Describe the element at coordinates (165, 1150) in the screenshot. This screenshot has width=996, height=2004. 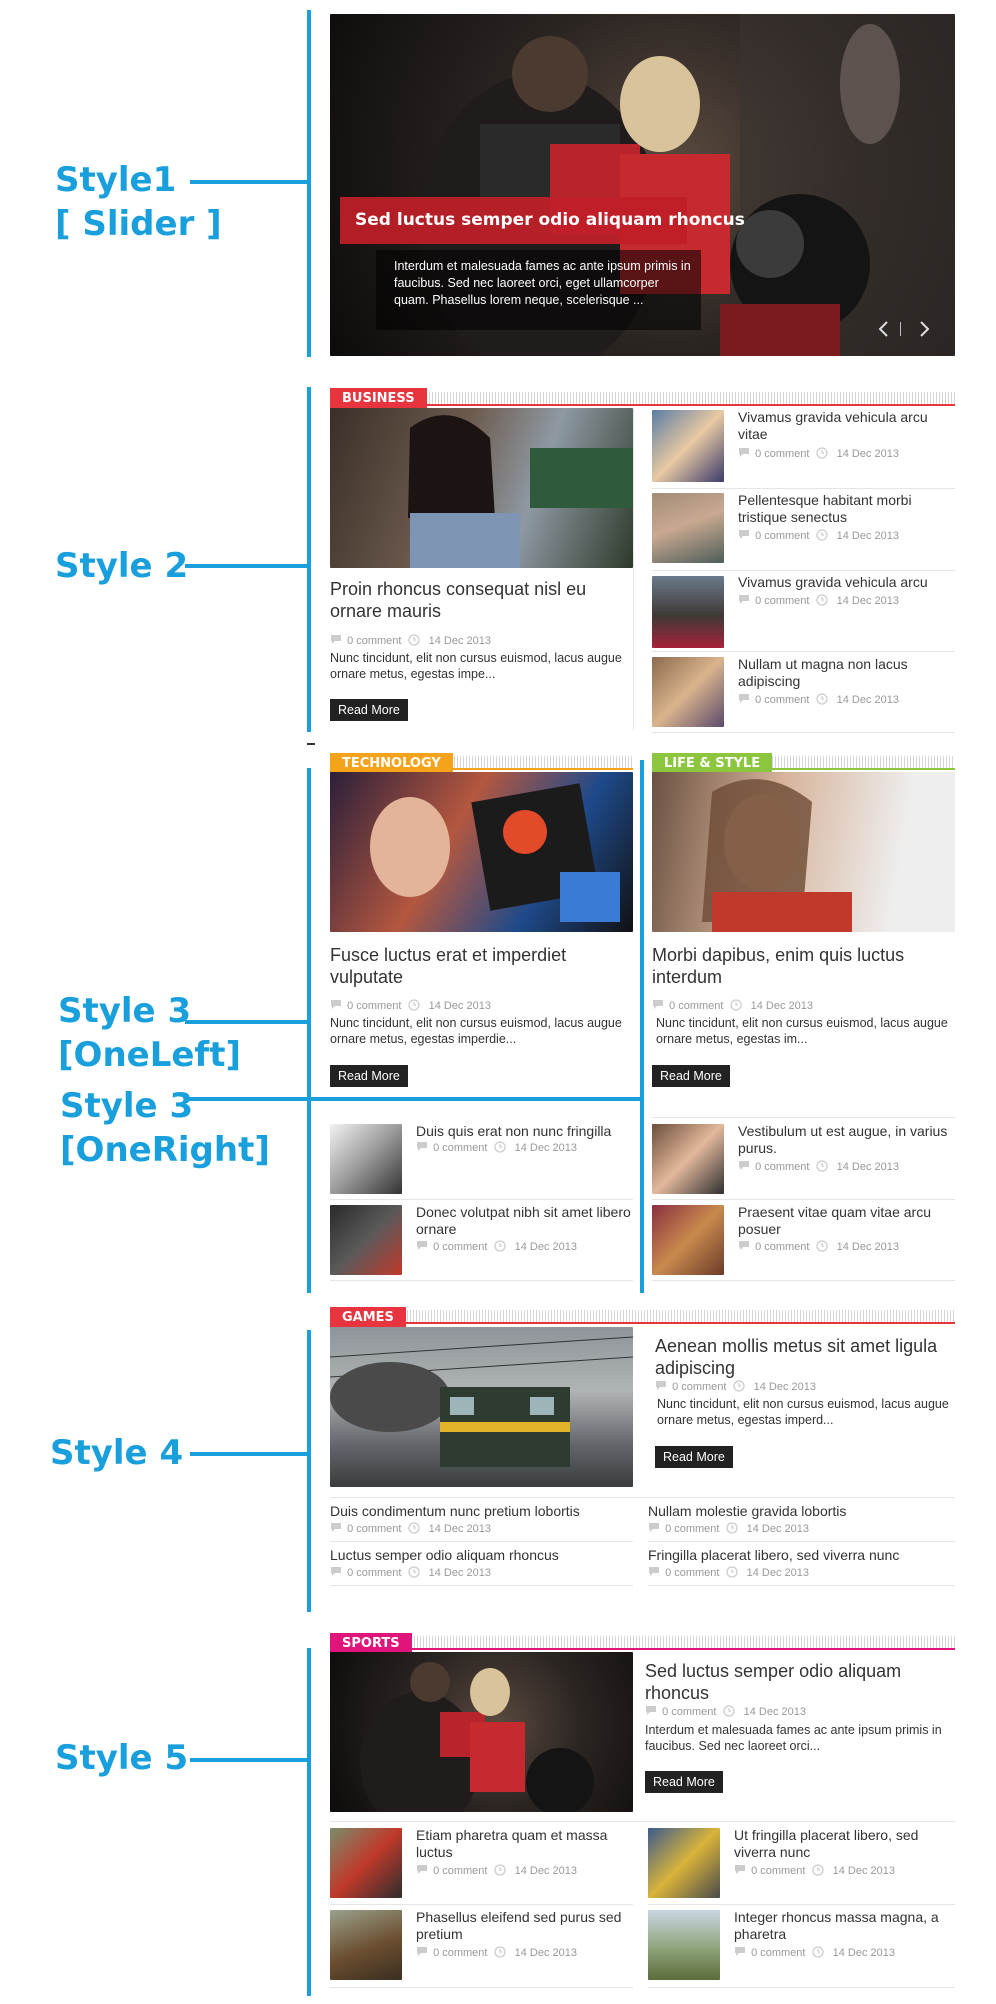
I see `style3-right-label-line2: [OneRight]` at that location.